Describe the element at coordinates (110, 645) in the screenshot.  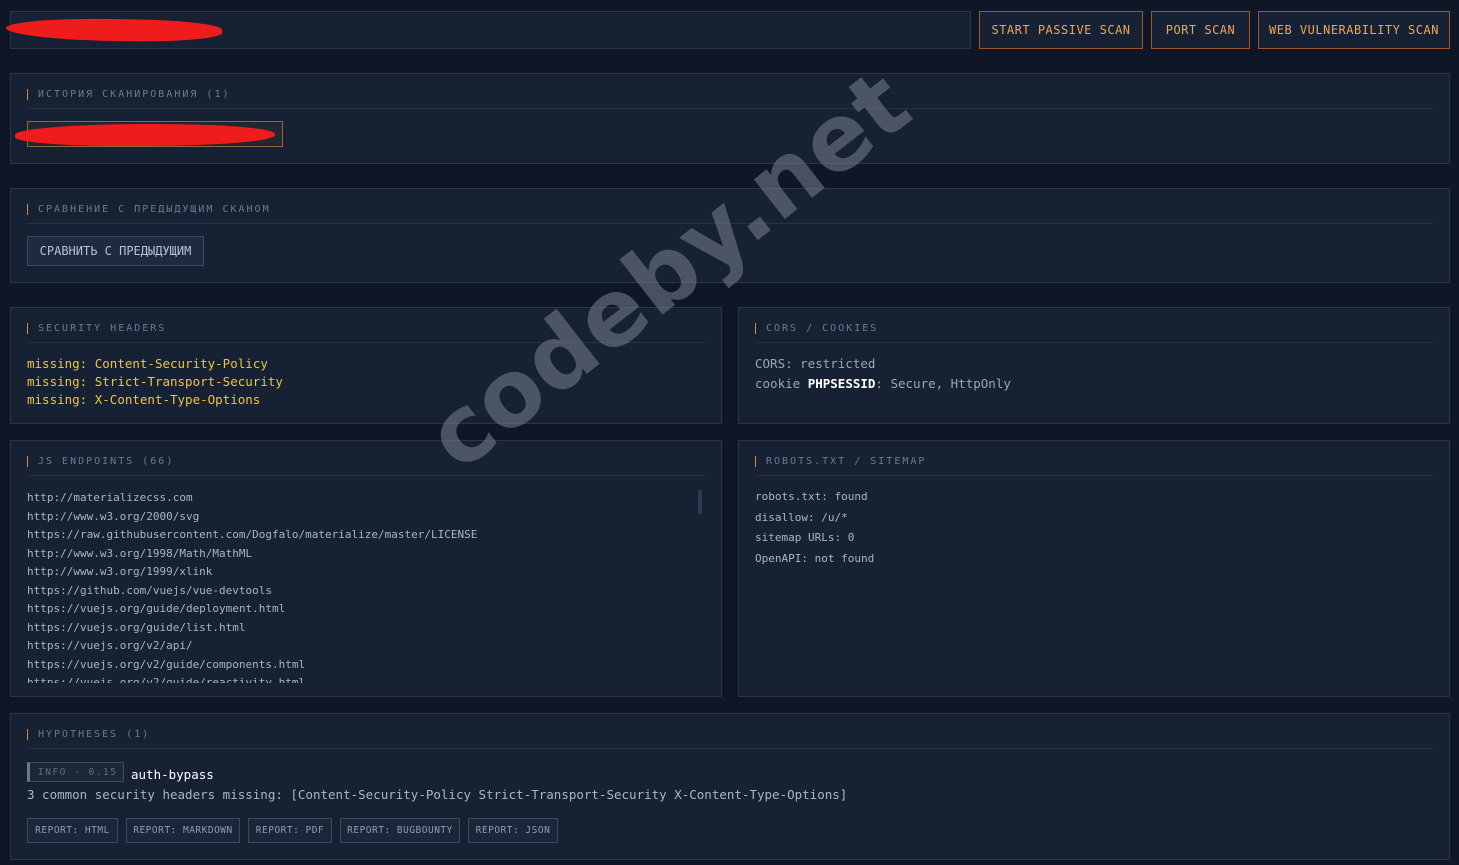
I see `list-item: https://vuejs.org/v2/api/` at that location.